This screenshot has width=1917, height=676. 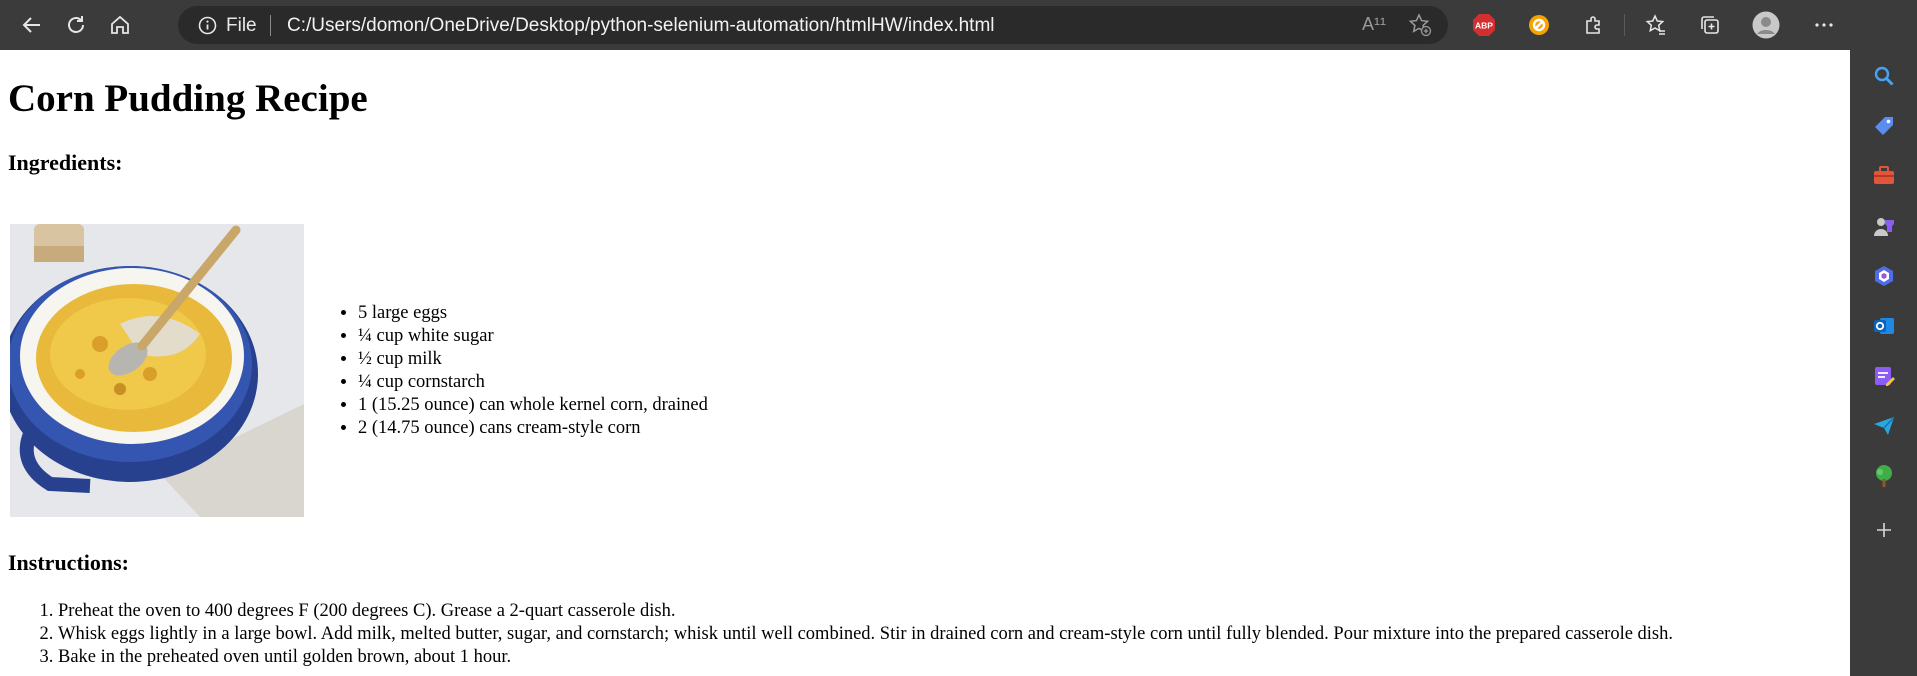 I want to click on adblock-label: ABP, so click(x=1484, y=26).